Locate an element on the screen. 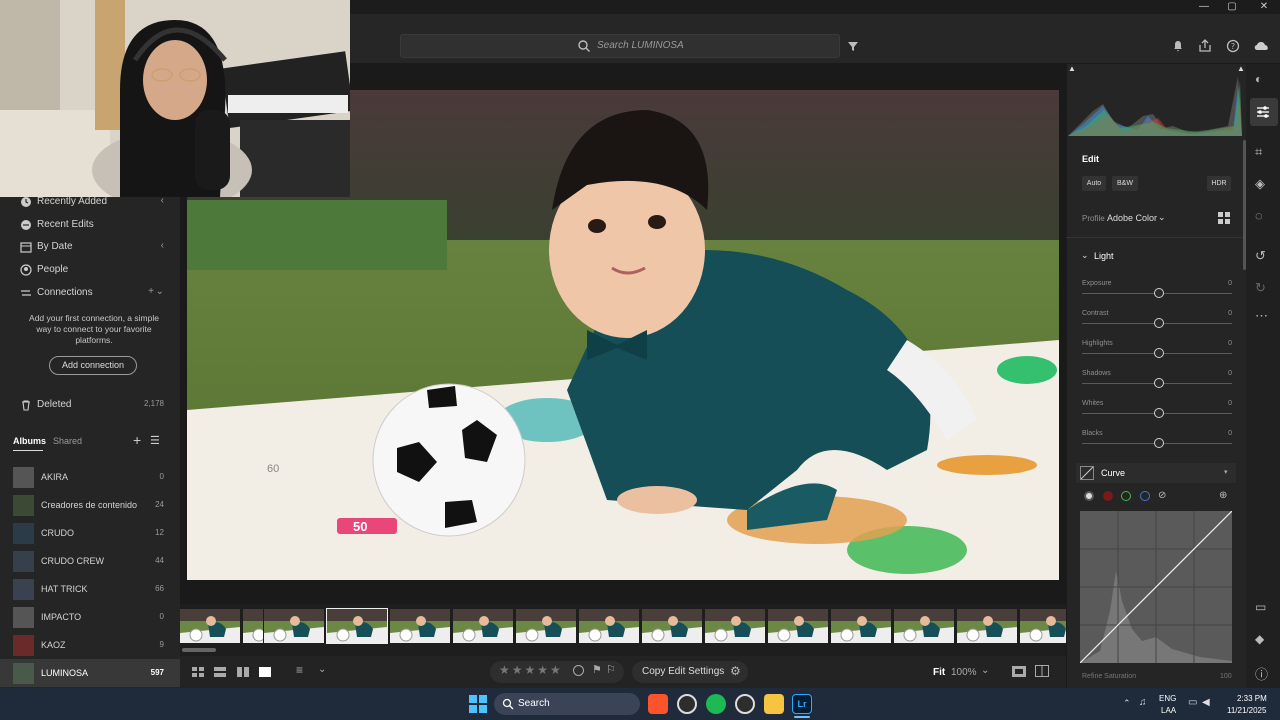  add-connection-button: Add connection is located at coordinates (93, 365).